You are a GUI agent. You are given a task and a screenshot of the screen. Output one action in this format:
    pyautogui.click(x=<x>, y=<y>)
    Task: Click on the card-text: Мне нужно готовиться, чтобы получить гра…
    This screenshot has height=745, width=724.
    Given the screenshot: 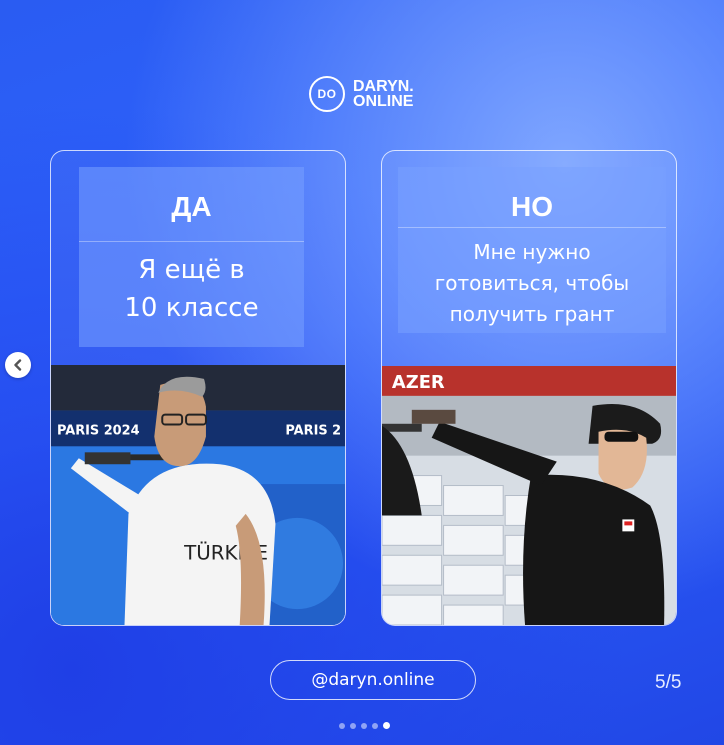 What is the action you would take?
    pyautogui.click(x=532, y=283)
    